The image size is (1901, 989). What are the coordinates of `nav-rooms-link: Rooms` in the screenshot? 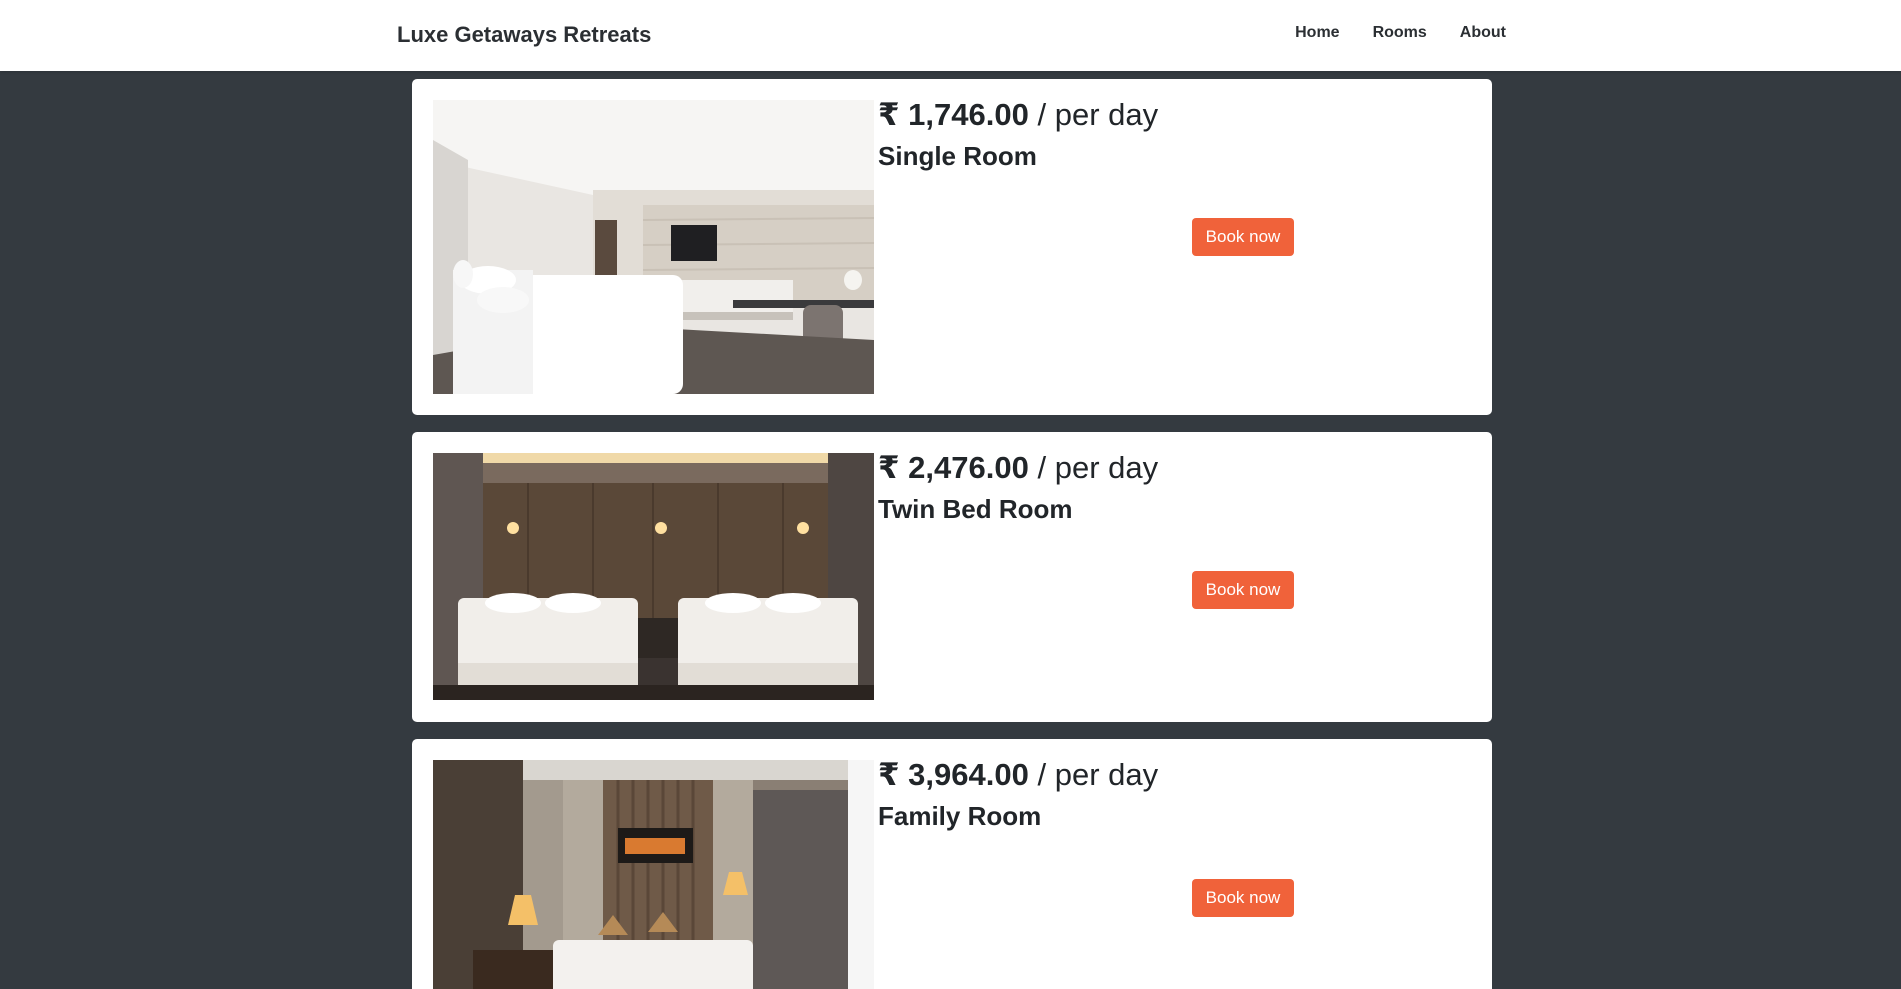 It's located at (1400, 33).